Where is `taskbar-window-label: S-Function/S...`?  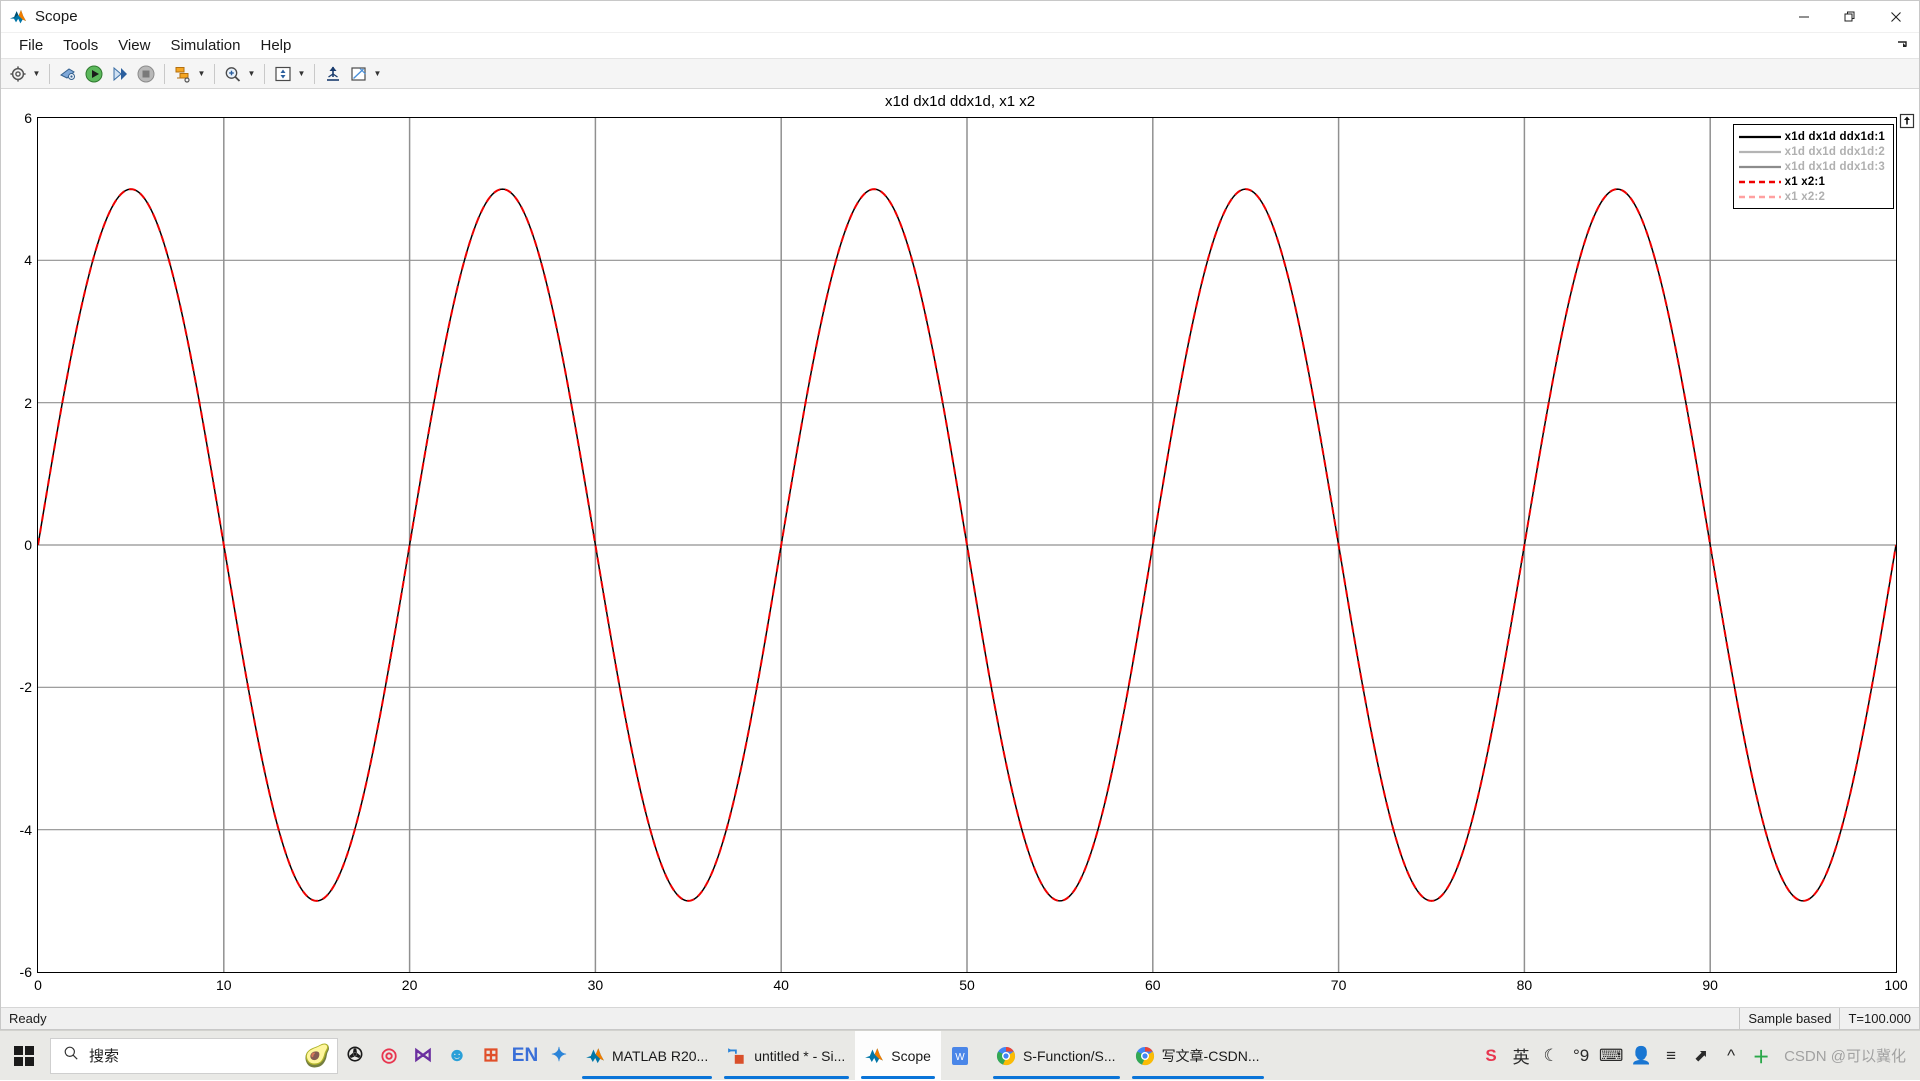 taskbar-window-label: S-Function/S... is located at coordinates (1069, 1056).